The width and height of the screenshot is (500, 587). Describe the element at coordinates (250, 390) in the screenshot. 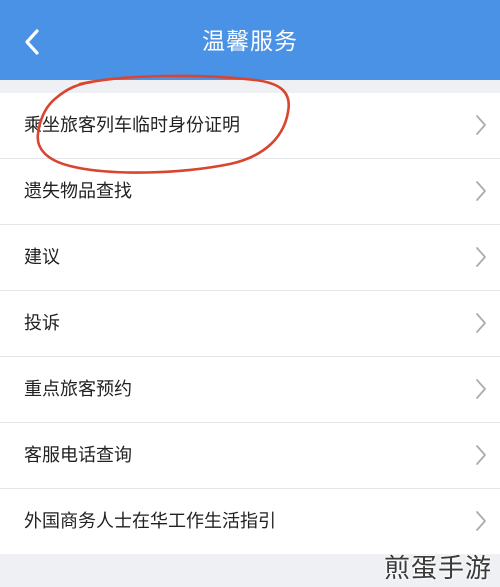

I see `menu-item-priority-passenger-booking: 重点旅客预约` at that location.